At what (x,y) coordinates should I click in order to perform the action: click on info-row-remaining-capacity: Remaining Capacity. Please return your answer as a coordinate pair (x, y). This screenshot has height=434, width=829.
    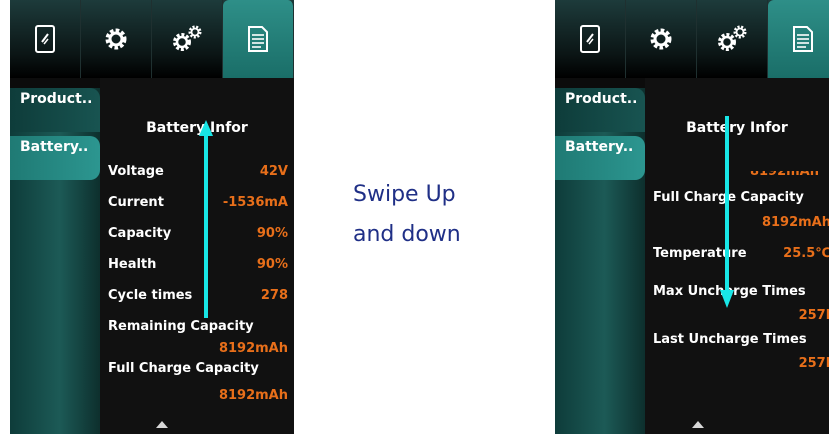
    Looking at the image, I should click on (198, 329).